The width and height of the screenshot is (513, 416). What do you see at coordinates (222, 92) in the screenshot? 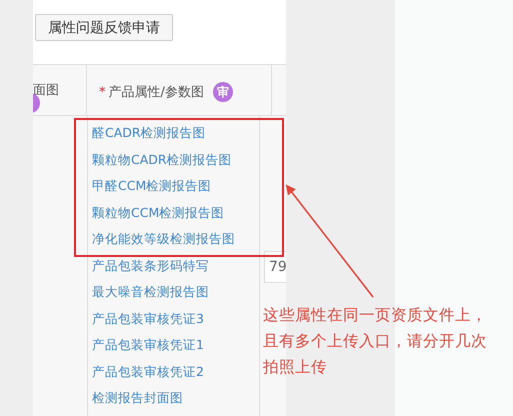
I see `review-badge: 审` at bounding box center [222, 92].